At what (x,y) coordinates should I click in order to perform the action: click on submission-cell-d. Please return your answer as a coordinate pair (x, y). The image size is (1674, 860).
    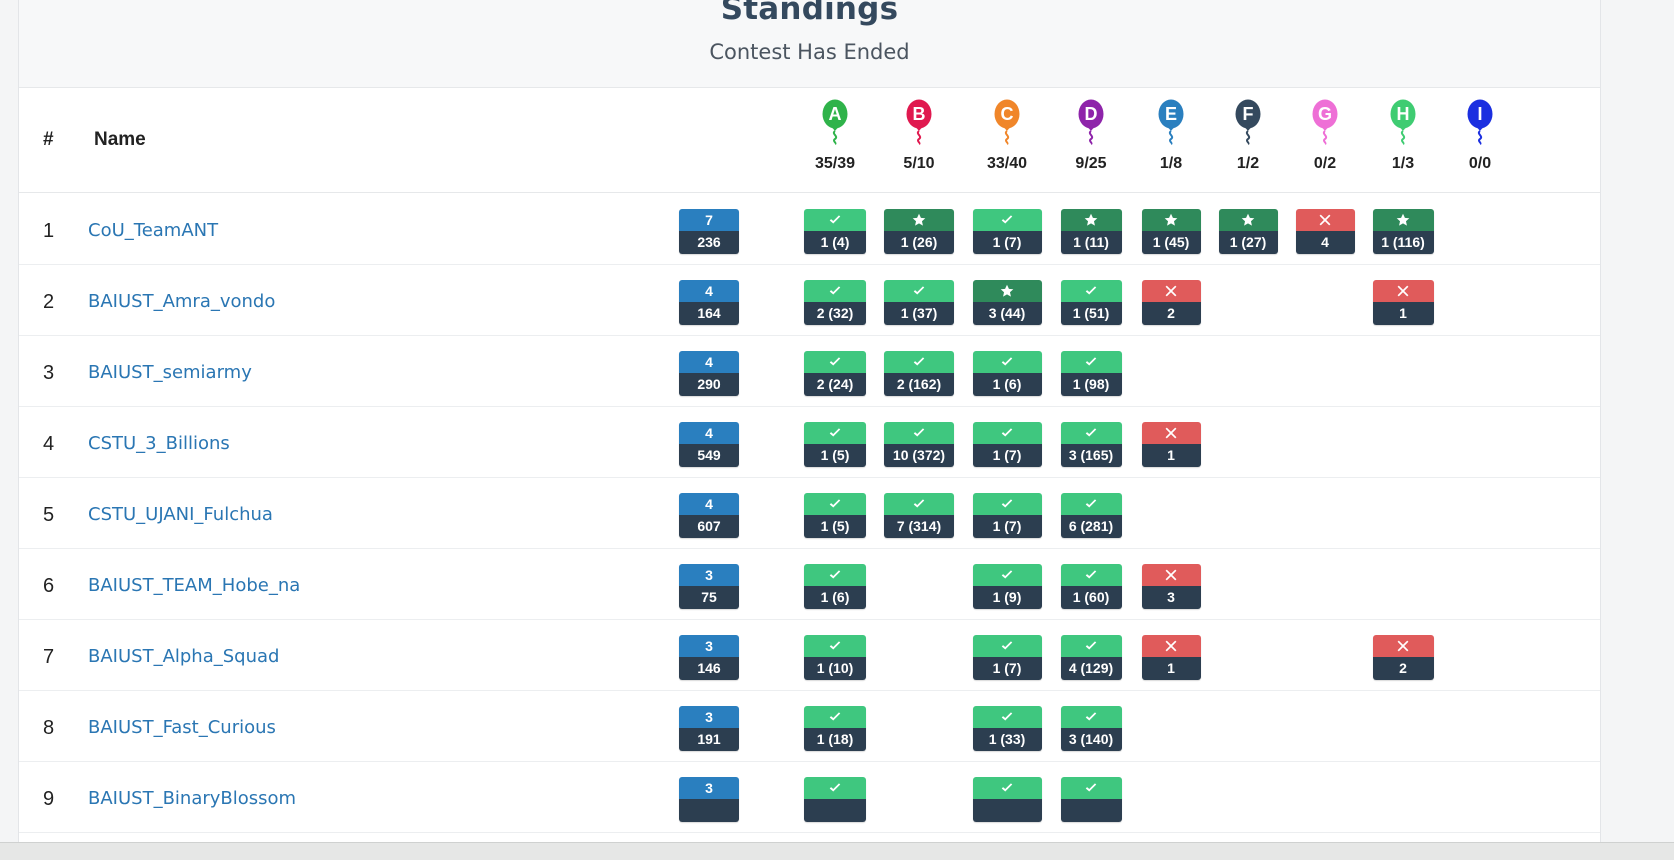
    Looking at the image, I should click on (1091, 799).